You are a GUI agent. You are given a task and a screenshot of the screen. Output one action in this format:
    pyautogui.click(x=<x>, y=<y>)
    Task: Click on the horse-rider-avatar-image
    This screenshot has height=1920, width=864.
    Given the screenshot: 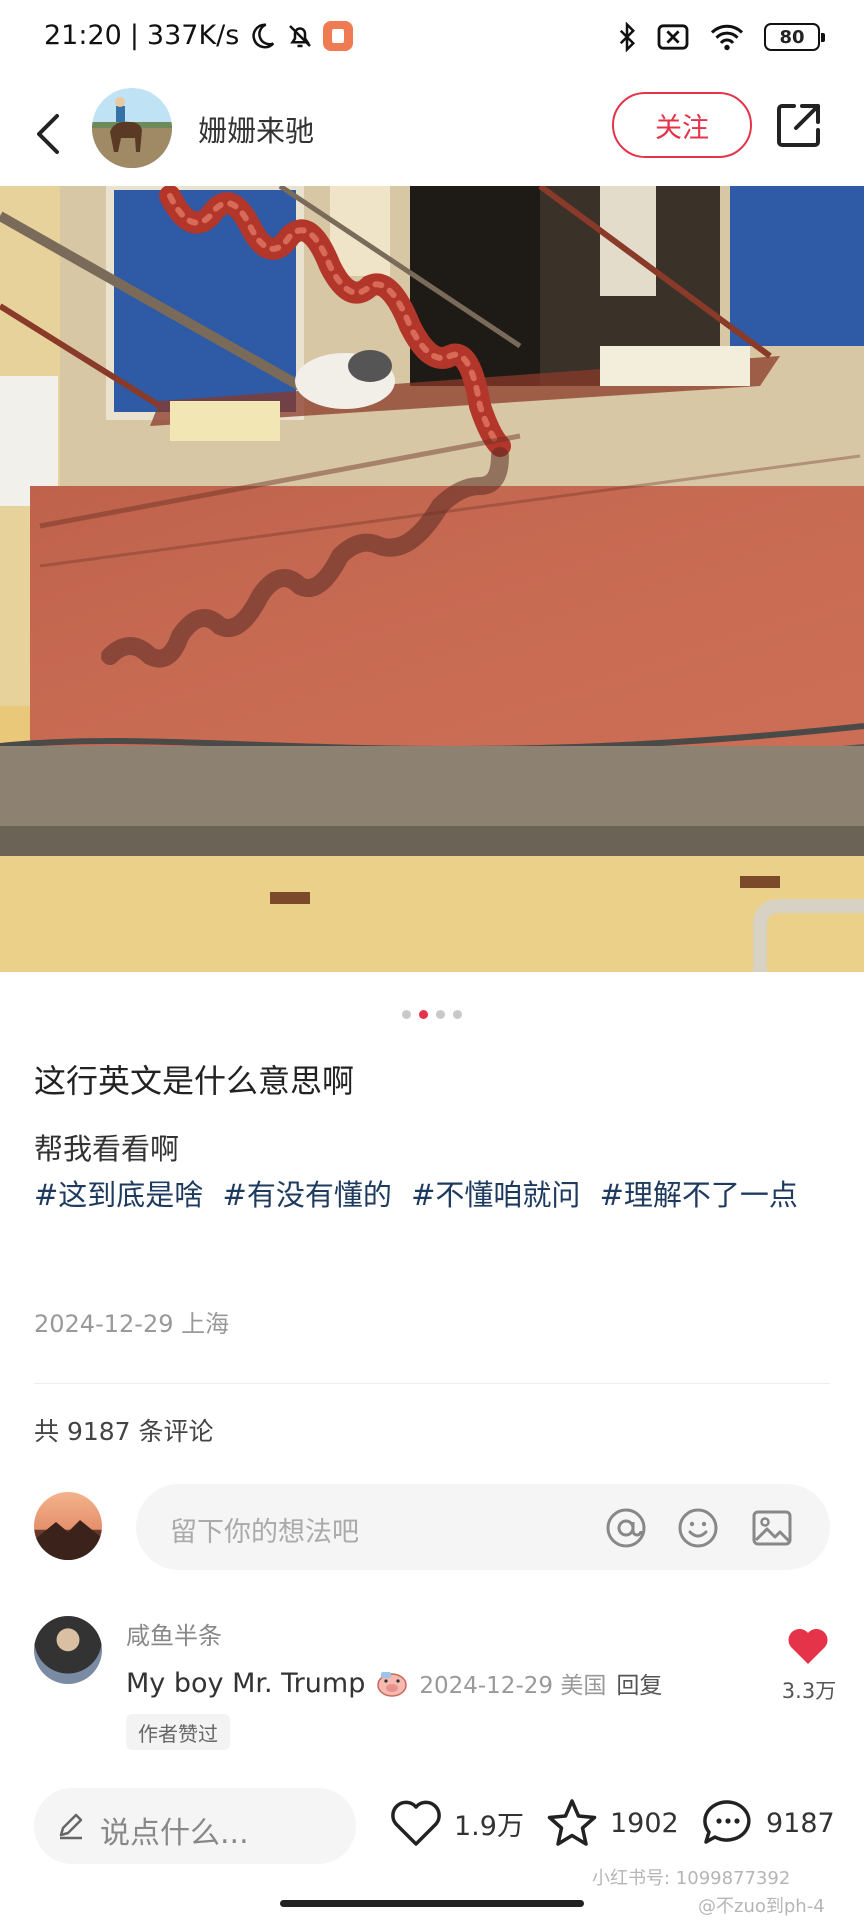 What is the action you would take?
    pyautogui.click(x=132, y=132)
    